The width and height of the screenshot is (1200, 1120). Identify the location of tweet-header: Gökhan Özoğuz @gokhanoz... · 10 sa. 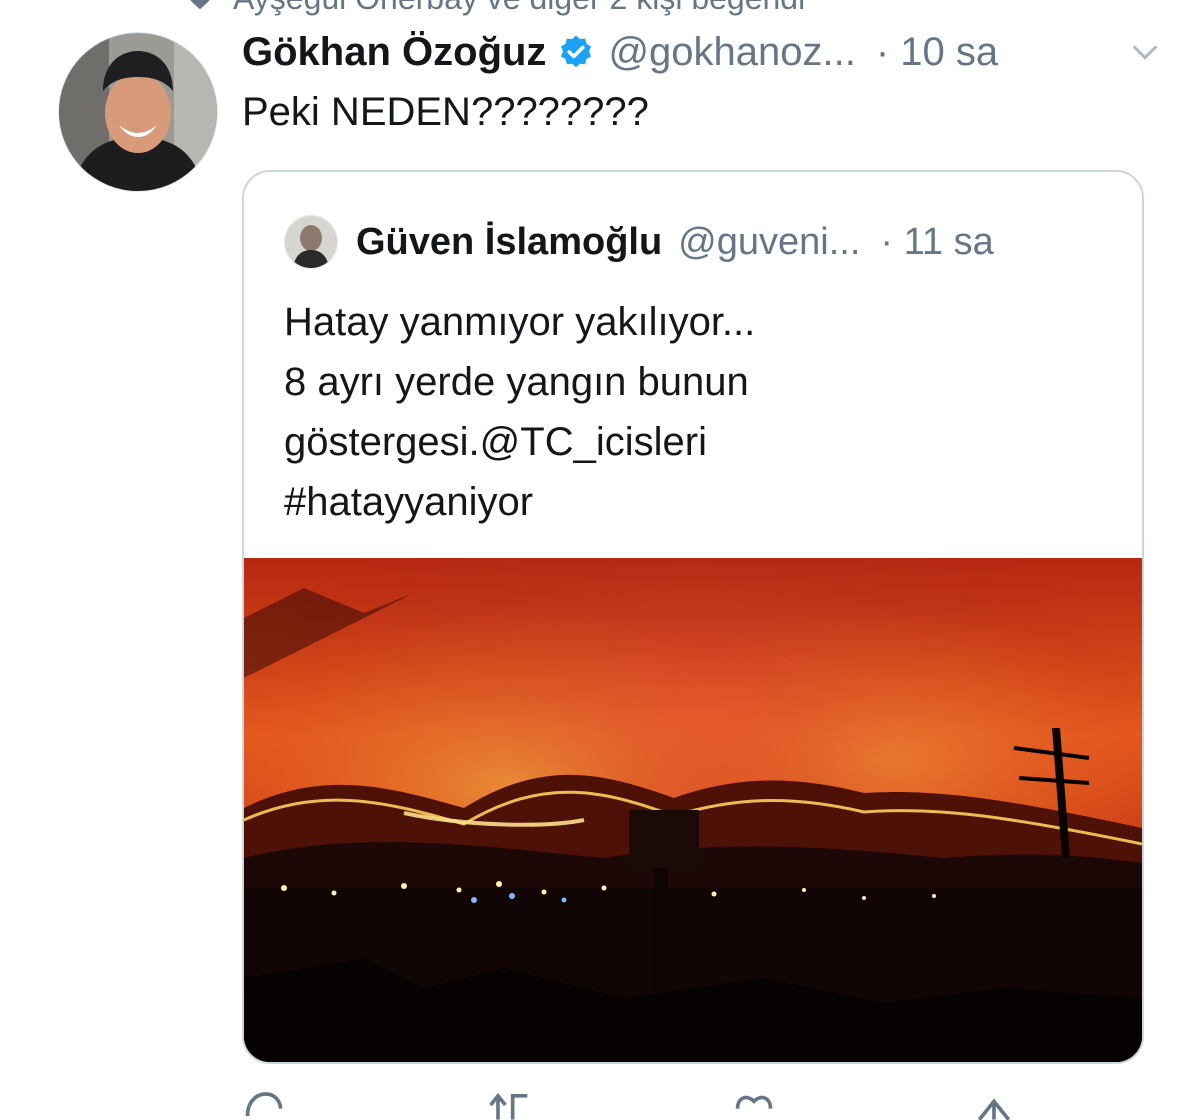
(702, 52).